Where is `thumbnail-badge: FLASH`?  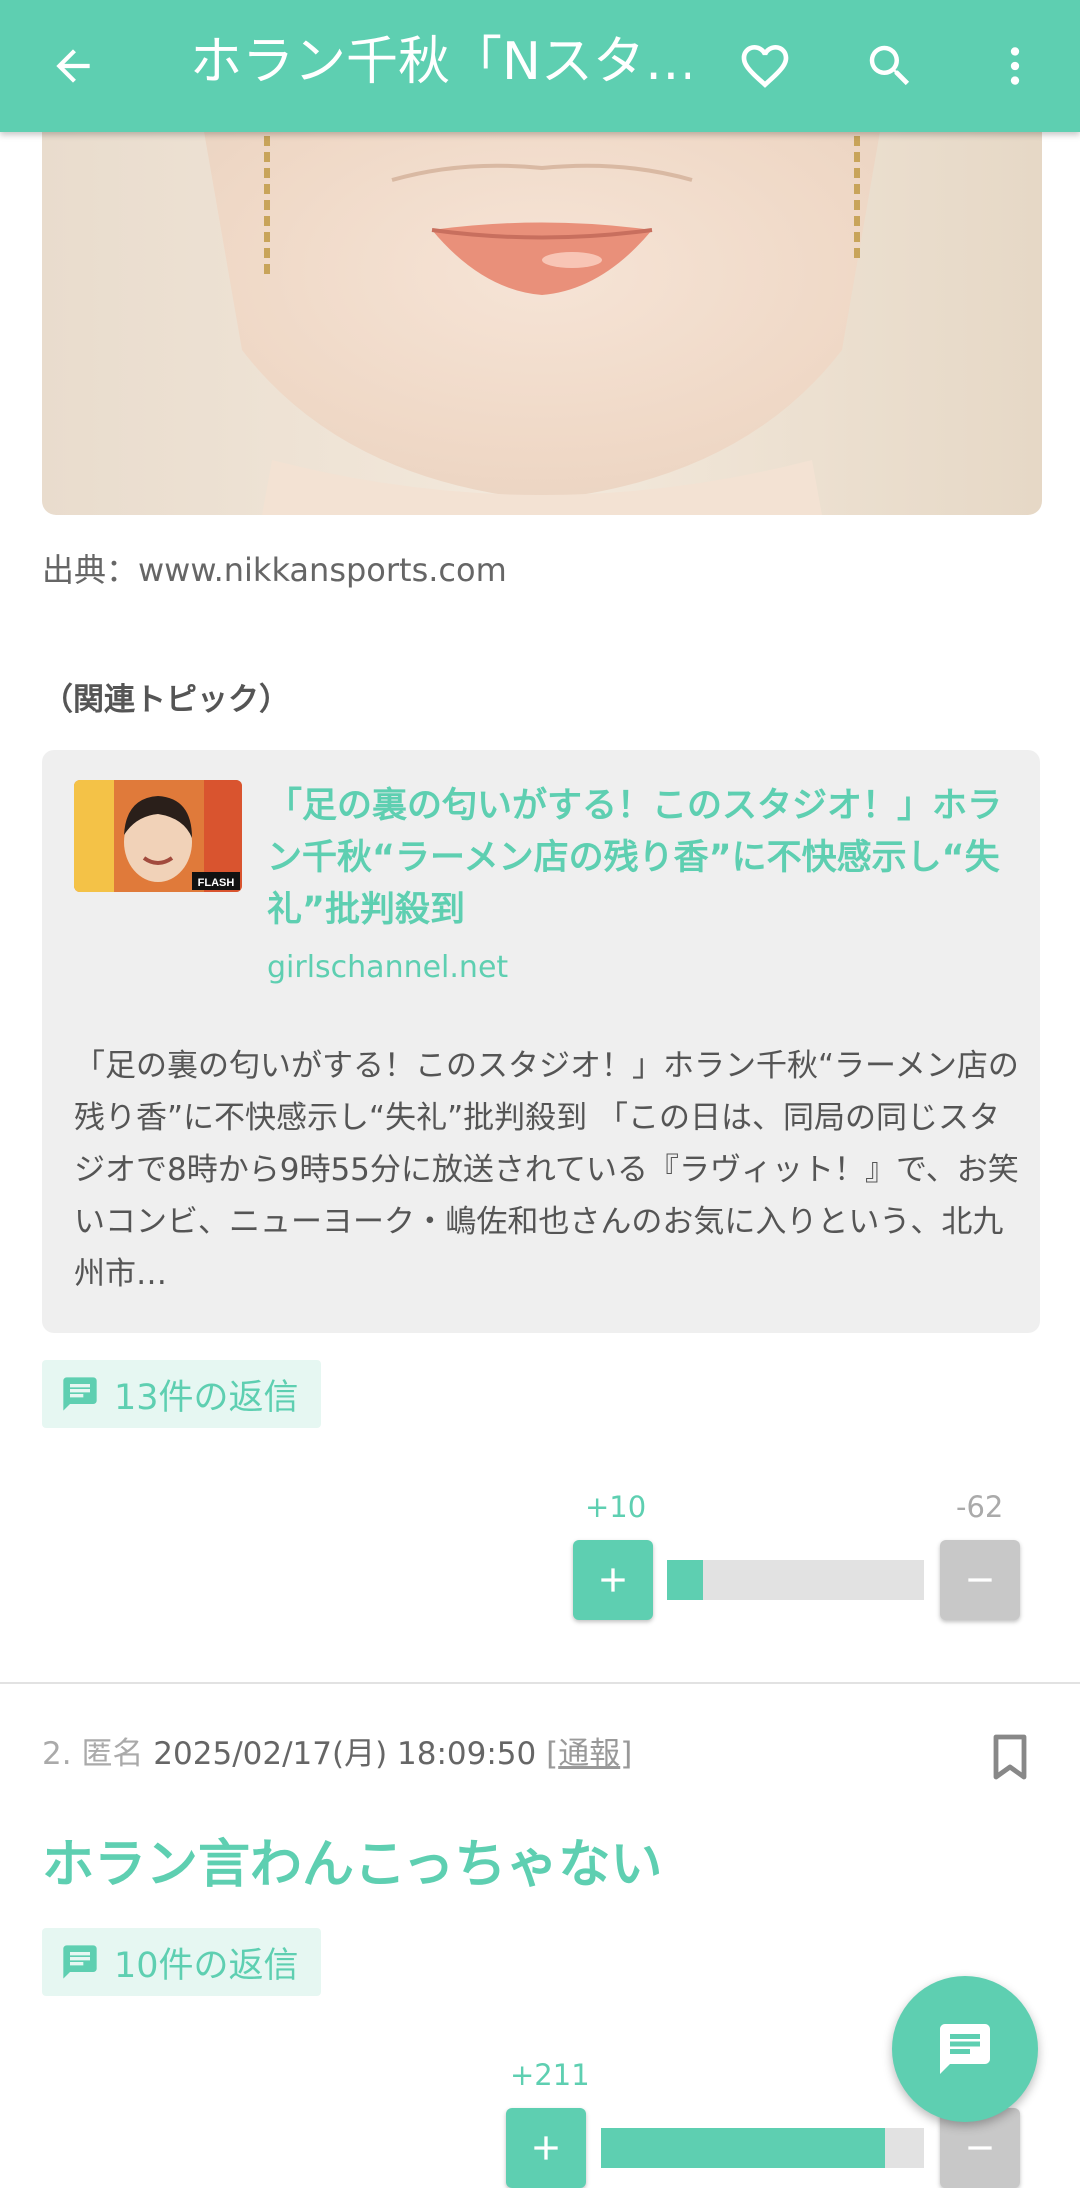
thumbnail-badge: FLASH is located at coordinates (216, 883).